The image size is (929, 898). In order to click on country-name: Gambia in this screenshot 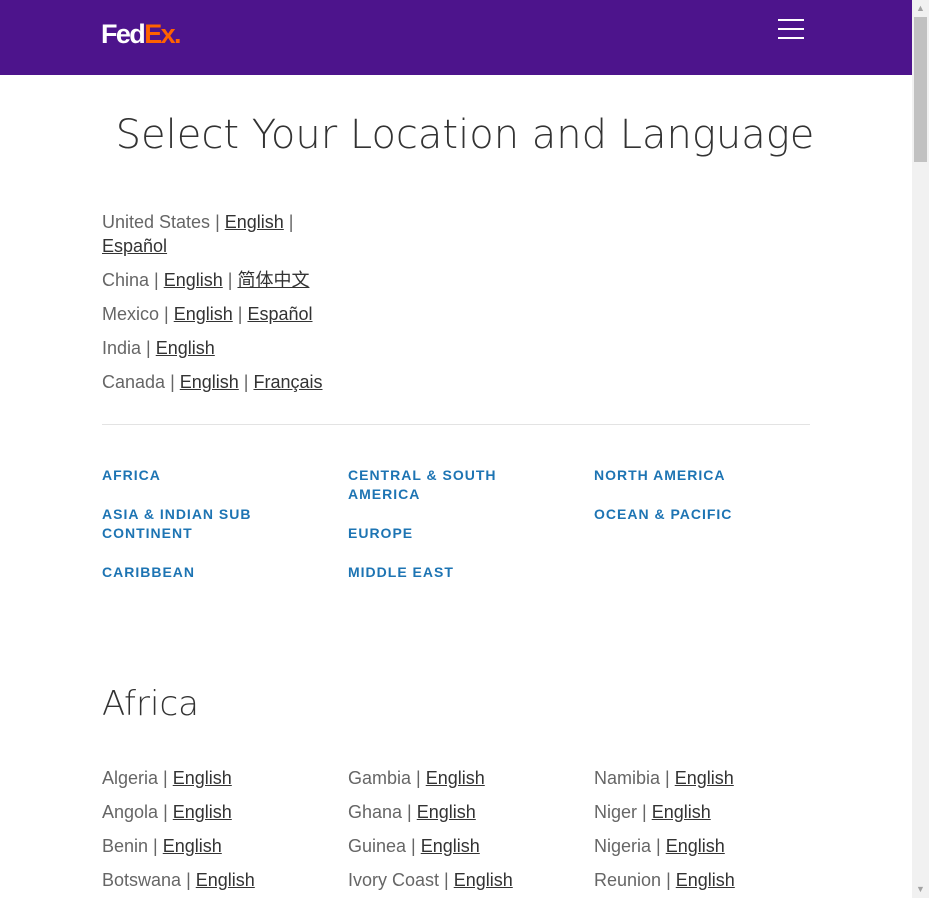, I will do `click(380, 778)`.